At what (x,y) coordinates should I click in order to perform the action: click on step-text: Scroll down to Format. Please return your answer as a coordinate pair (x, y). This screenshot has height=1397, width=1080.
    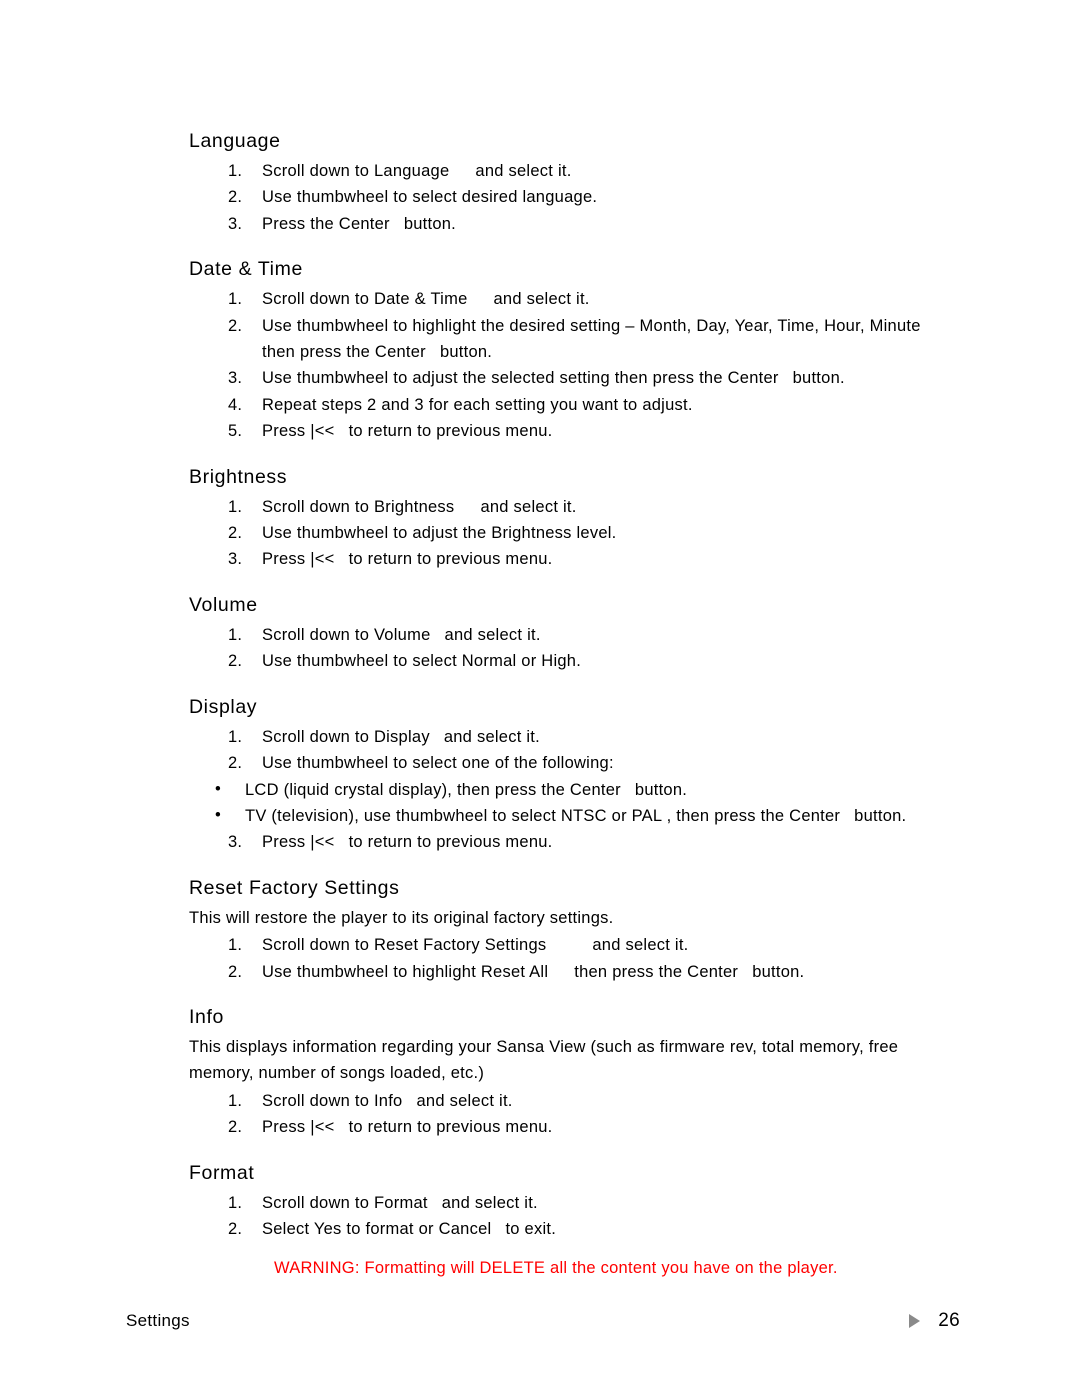
    Looking at the image, I should click on (345, 1202).